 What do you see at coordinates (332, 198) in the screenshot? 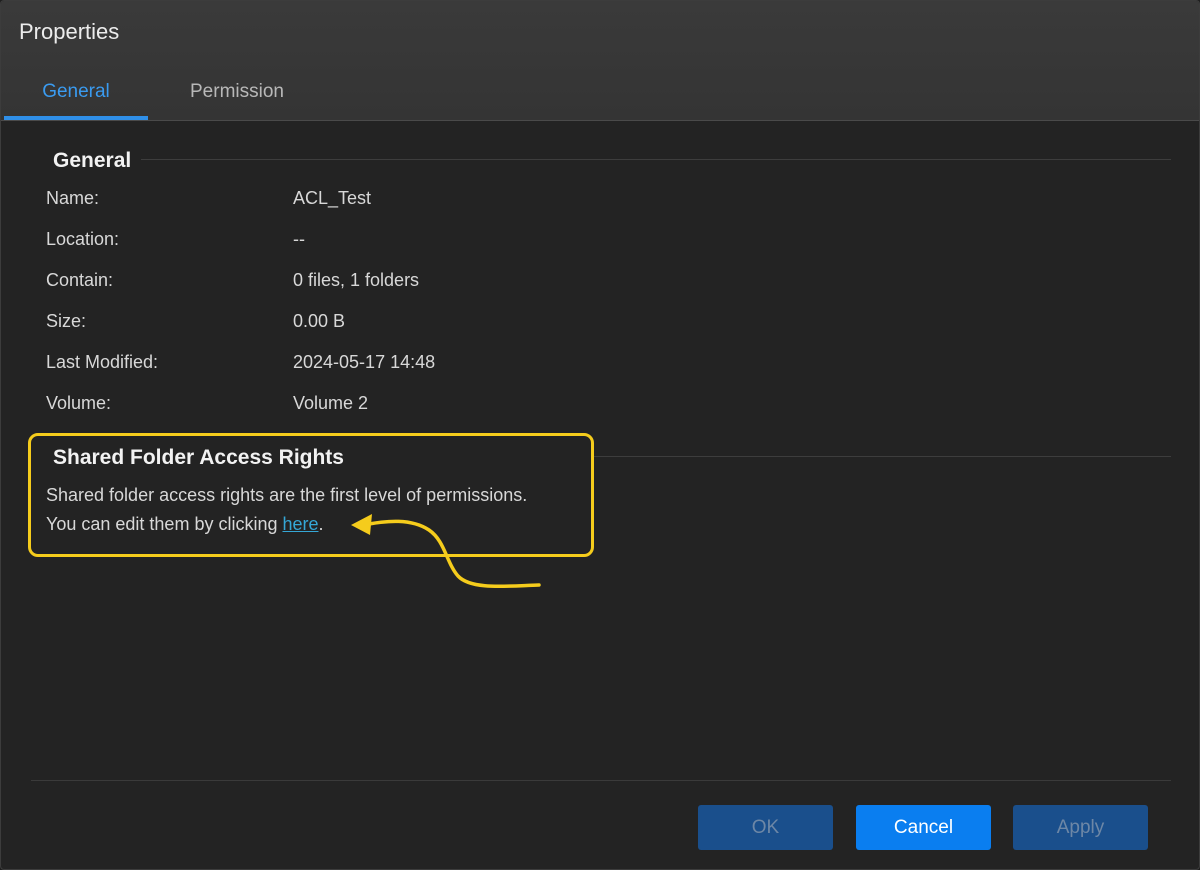
I see `name-value: ACL_Test` at bounding box center [332, 198].